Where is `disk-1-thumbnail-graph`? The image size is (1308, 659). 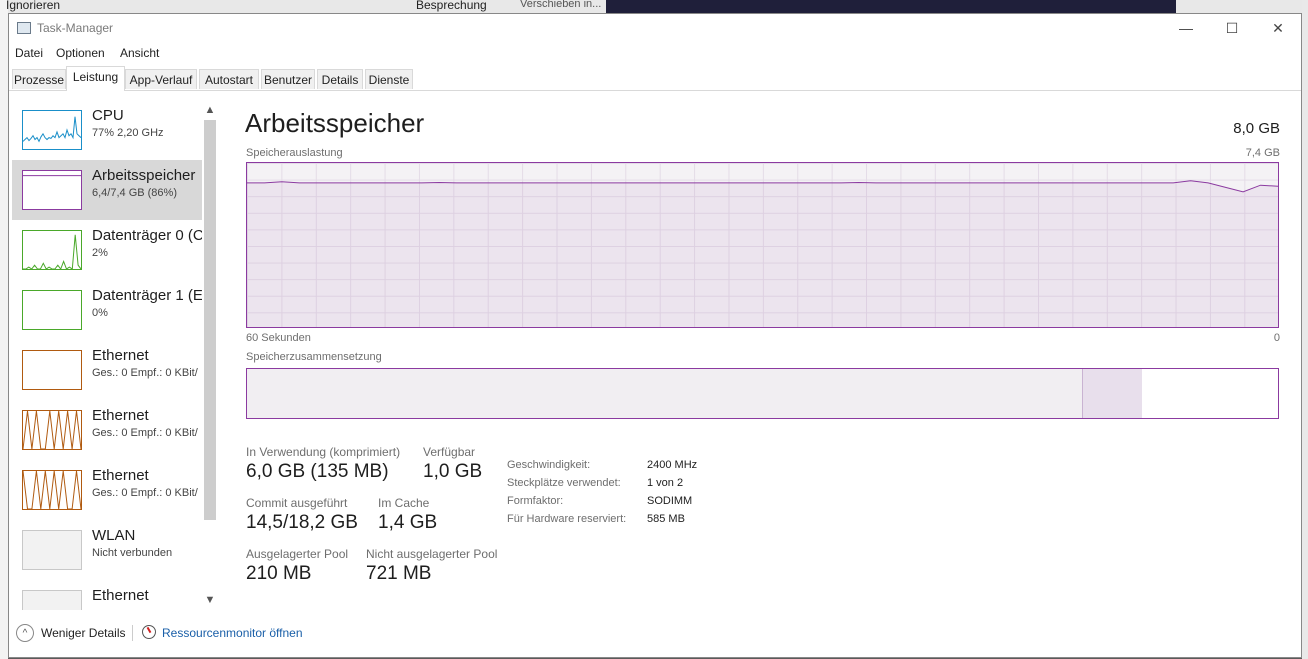 disk-1-thumbnail-graph is located at coordinates (52, 310).